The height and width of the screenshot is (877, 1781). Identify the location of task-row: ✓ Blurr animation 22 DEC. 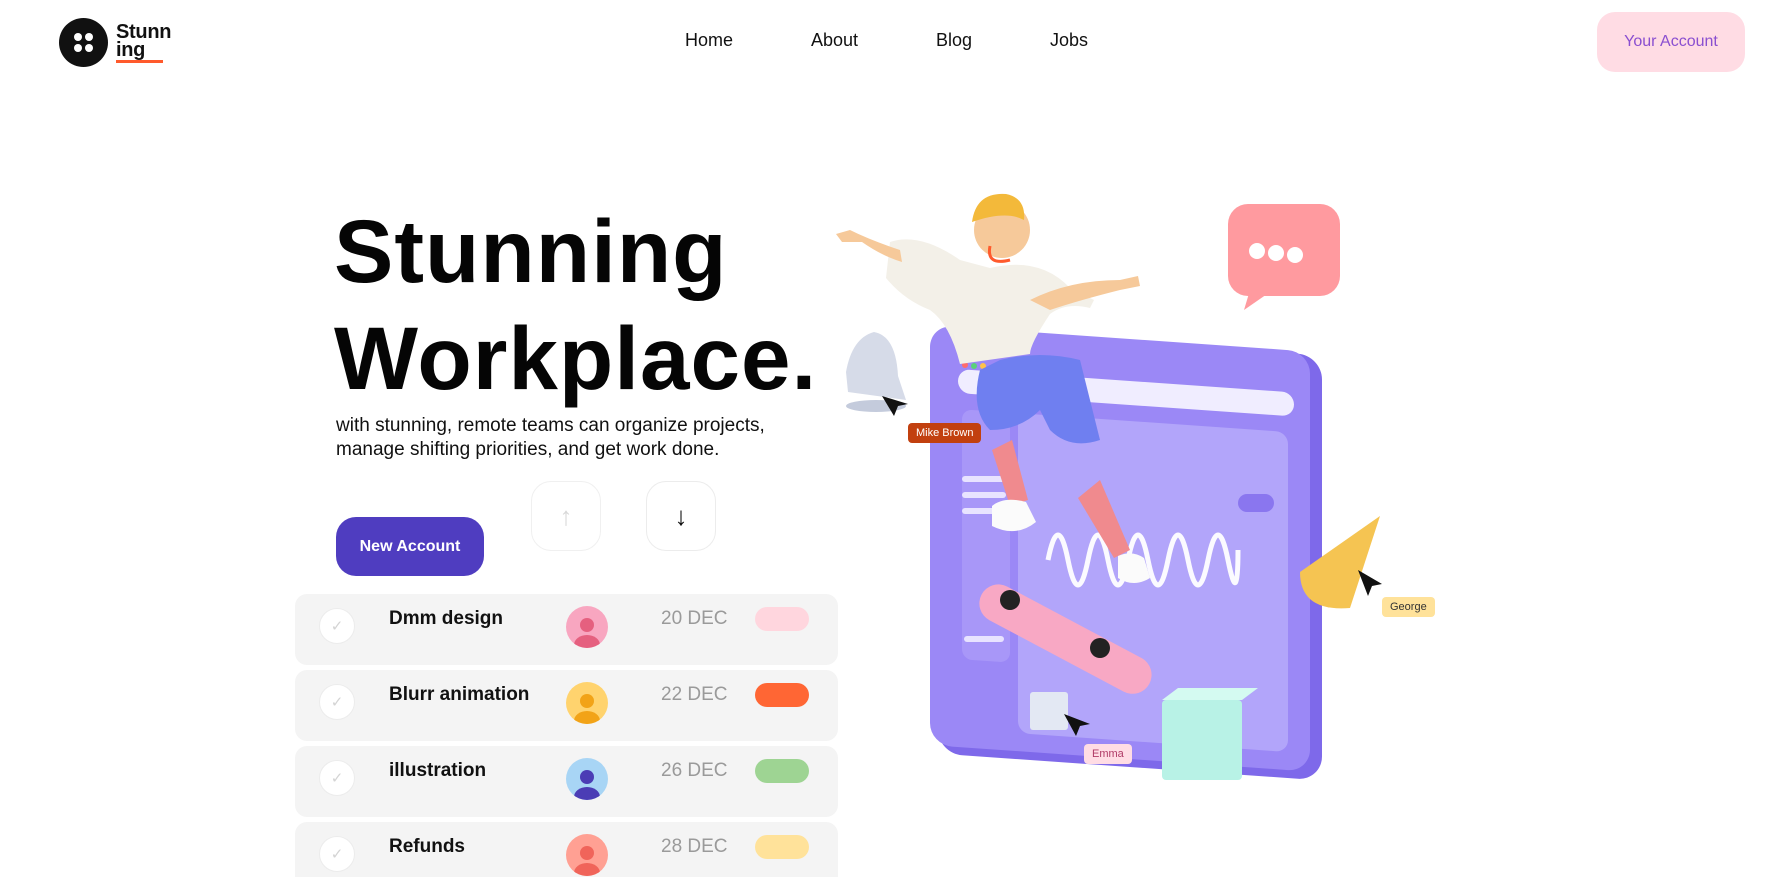
(566, 705).